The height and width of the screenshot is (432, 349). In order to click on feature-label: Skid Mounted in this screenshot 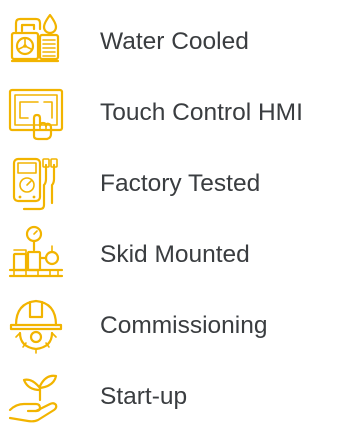, I will do `click(175, 254)`.